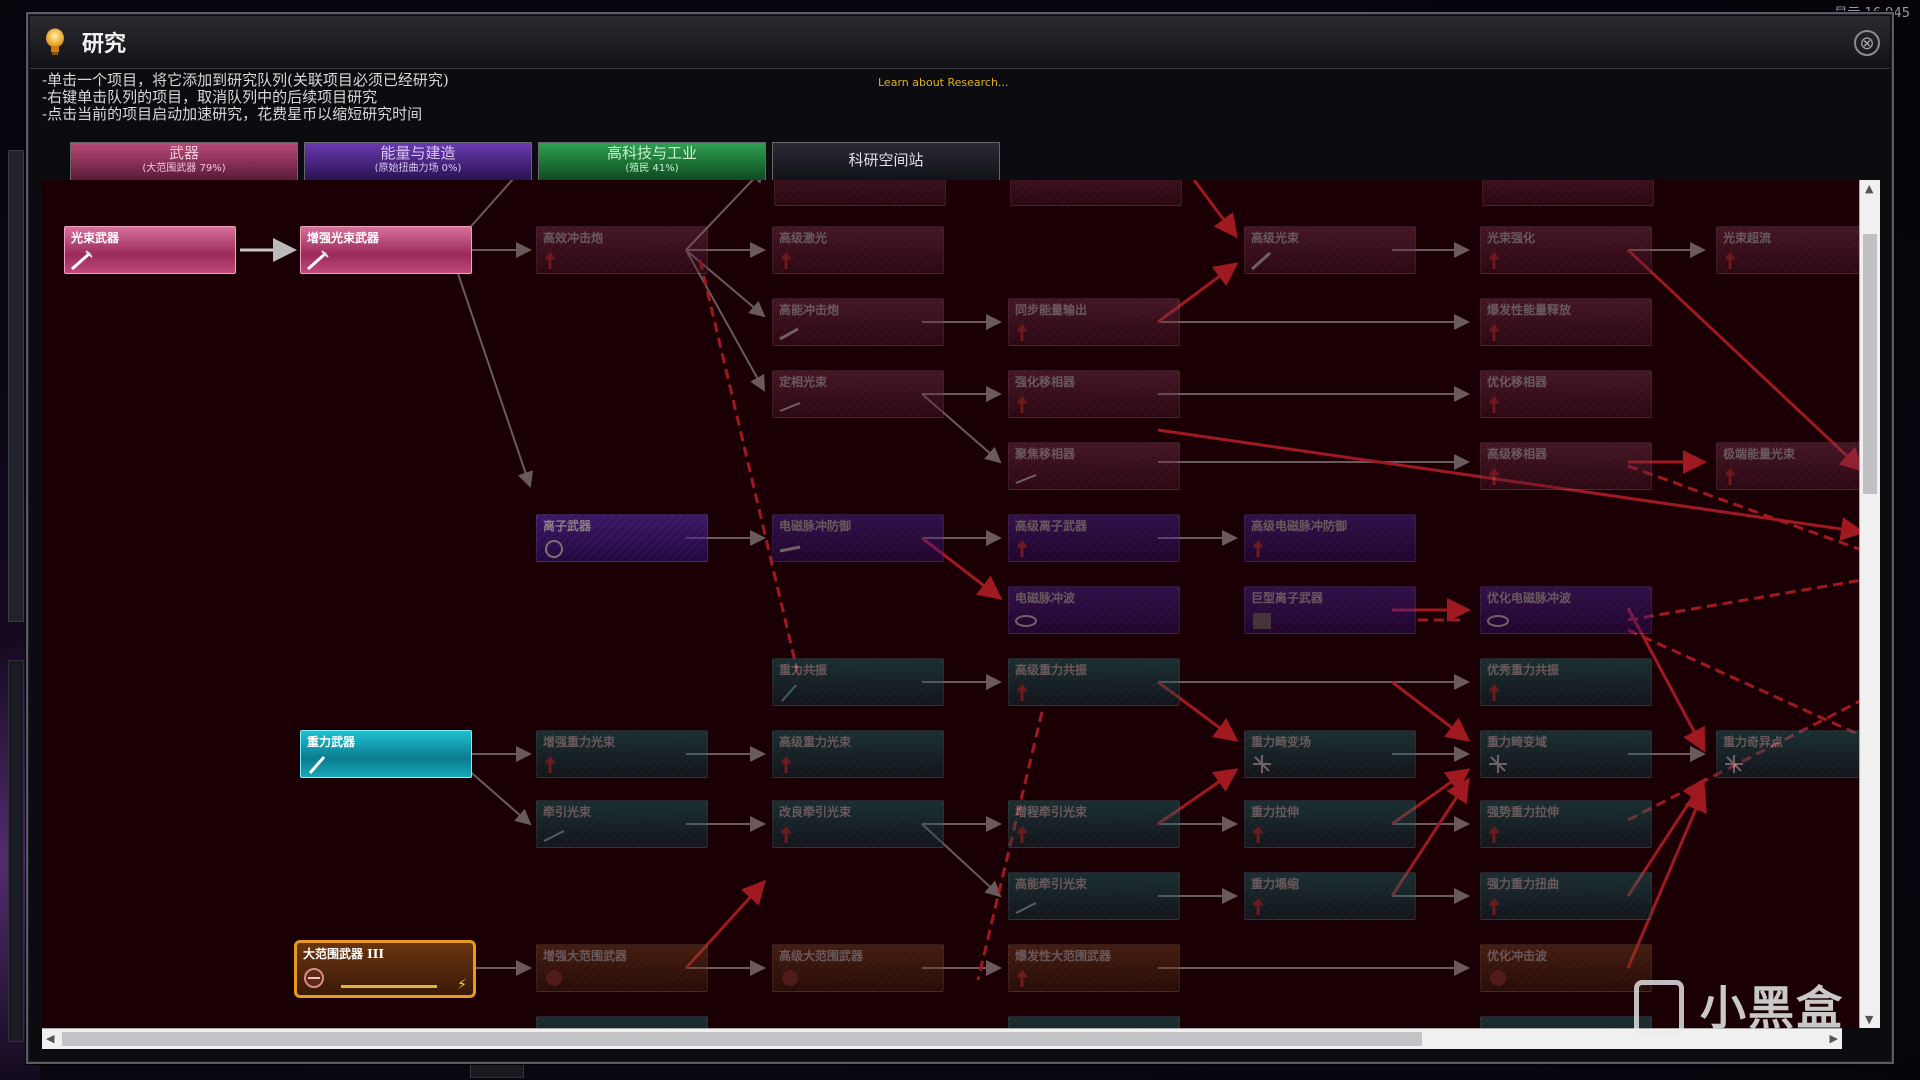 This screenshot has height=1080, width=1920. What do you see at coordinates (1869, 1019) in the screenshot?
I see `scroll-down-arrow-icon: ▼` at bounding box center [1869, 1019].